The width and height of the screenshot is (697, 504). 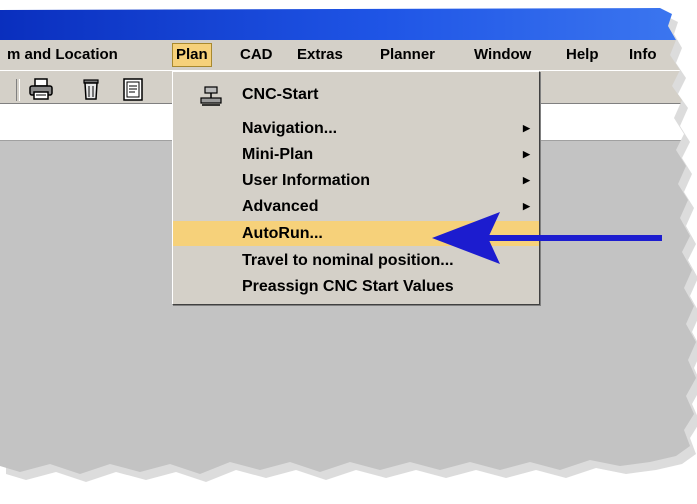 What do you see at coordinates (256, 55) in the screenshot?
I see `menu-item-cad: CAD` at bounding box center [256, 55].